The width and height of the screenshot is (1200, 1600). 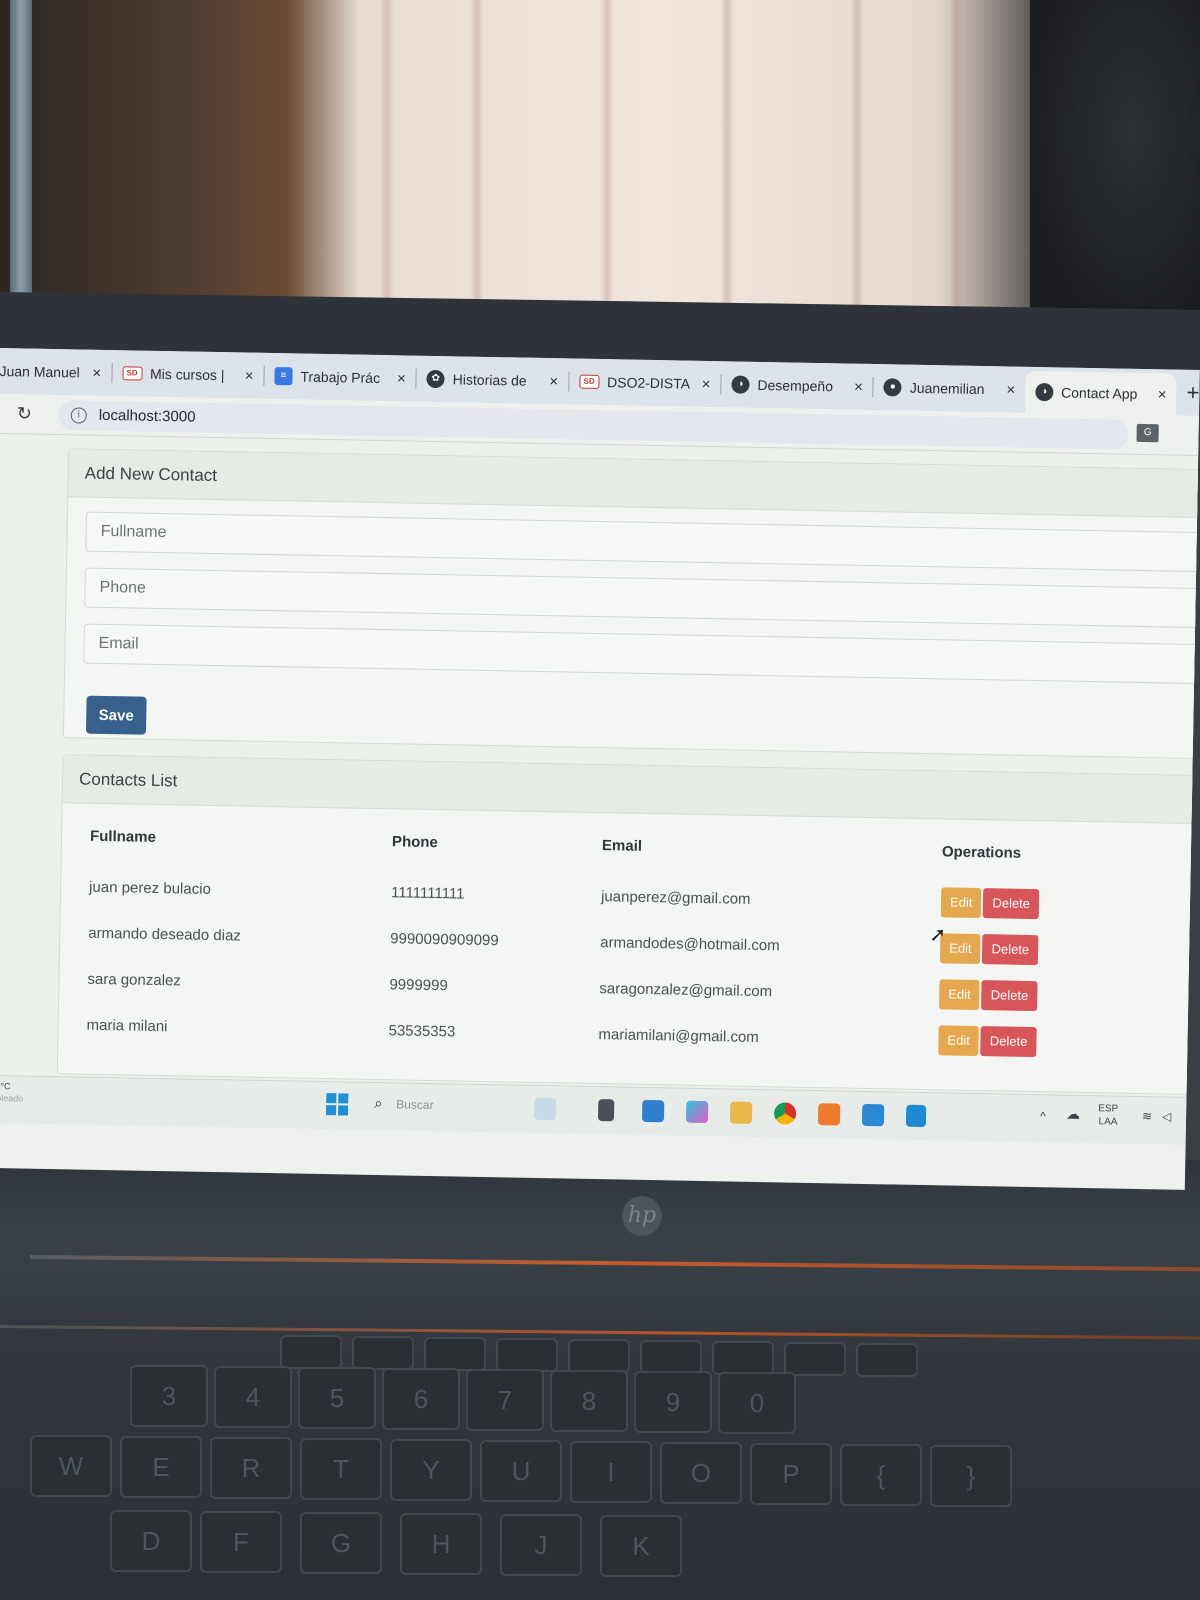 I want to click on cell-email: armandodes@hotmail.com, so click(x=690, y=943).